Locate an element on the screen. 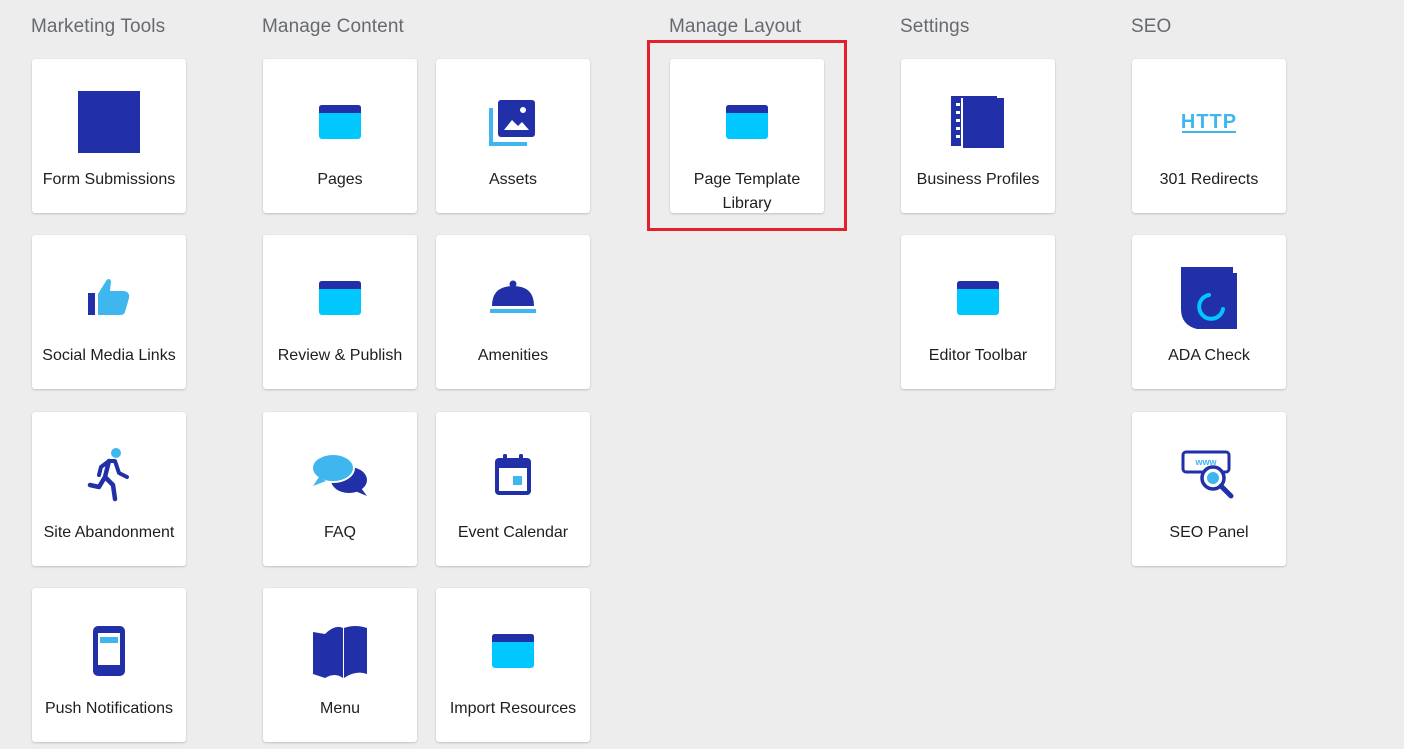  tile-business-profiles: Business Profiles is located at coordinates (978, 136).